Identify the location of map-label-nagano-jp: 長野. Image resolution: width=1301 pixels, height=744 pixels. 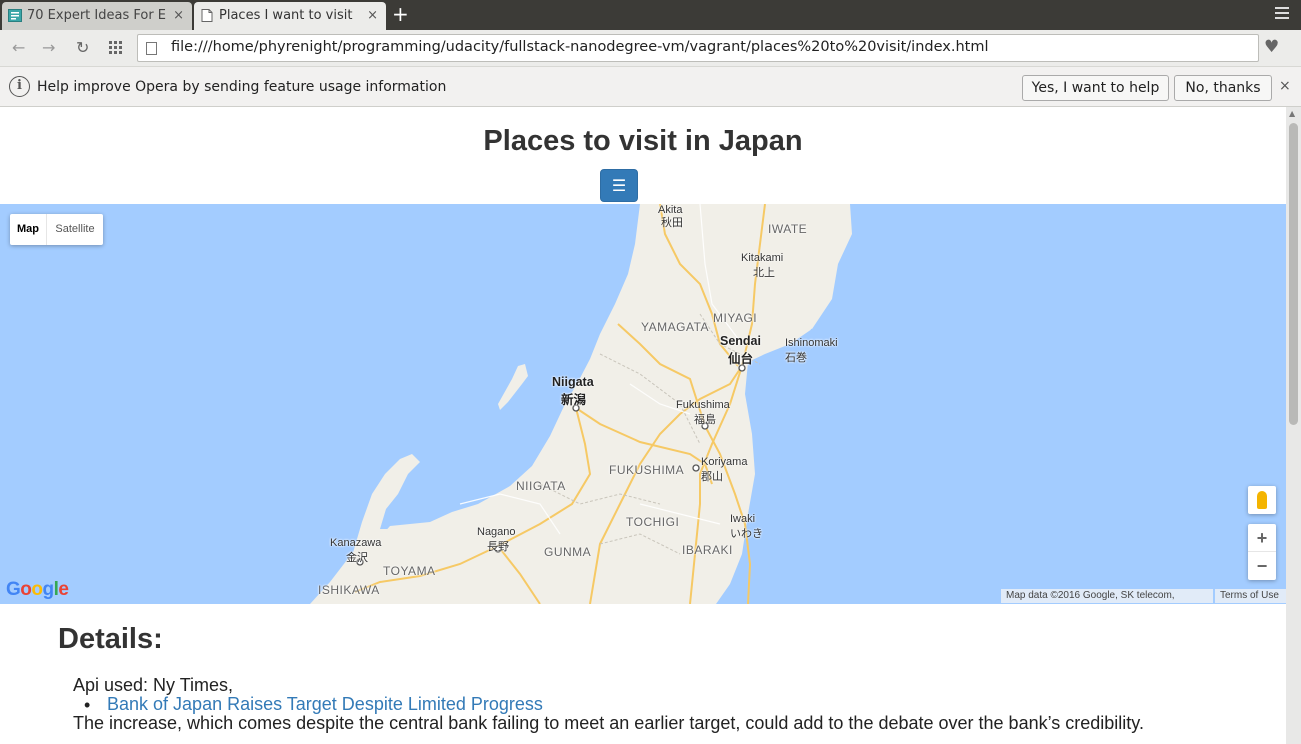
(498, 547).